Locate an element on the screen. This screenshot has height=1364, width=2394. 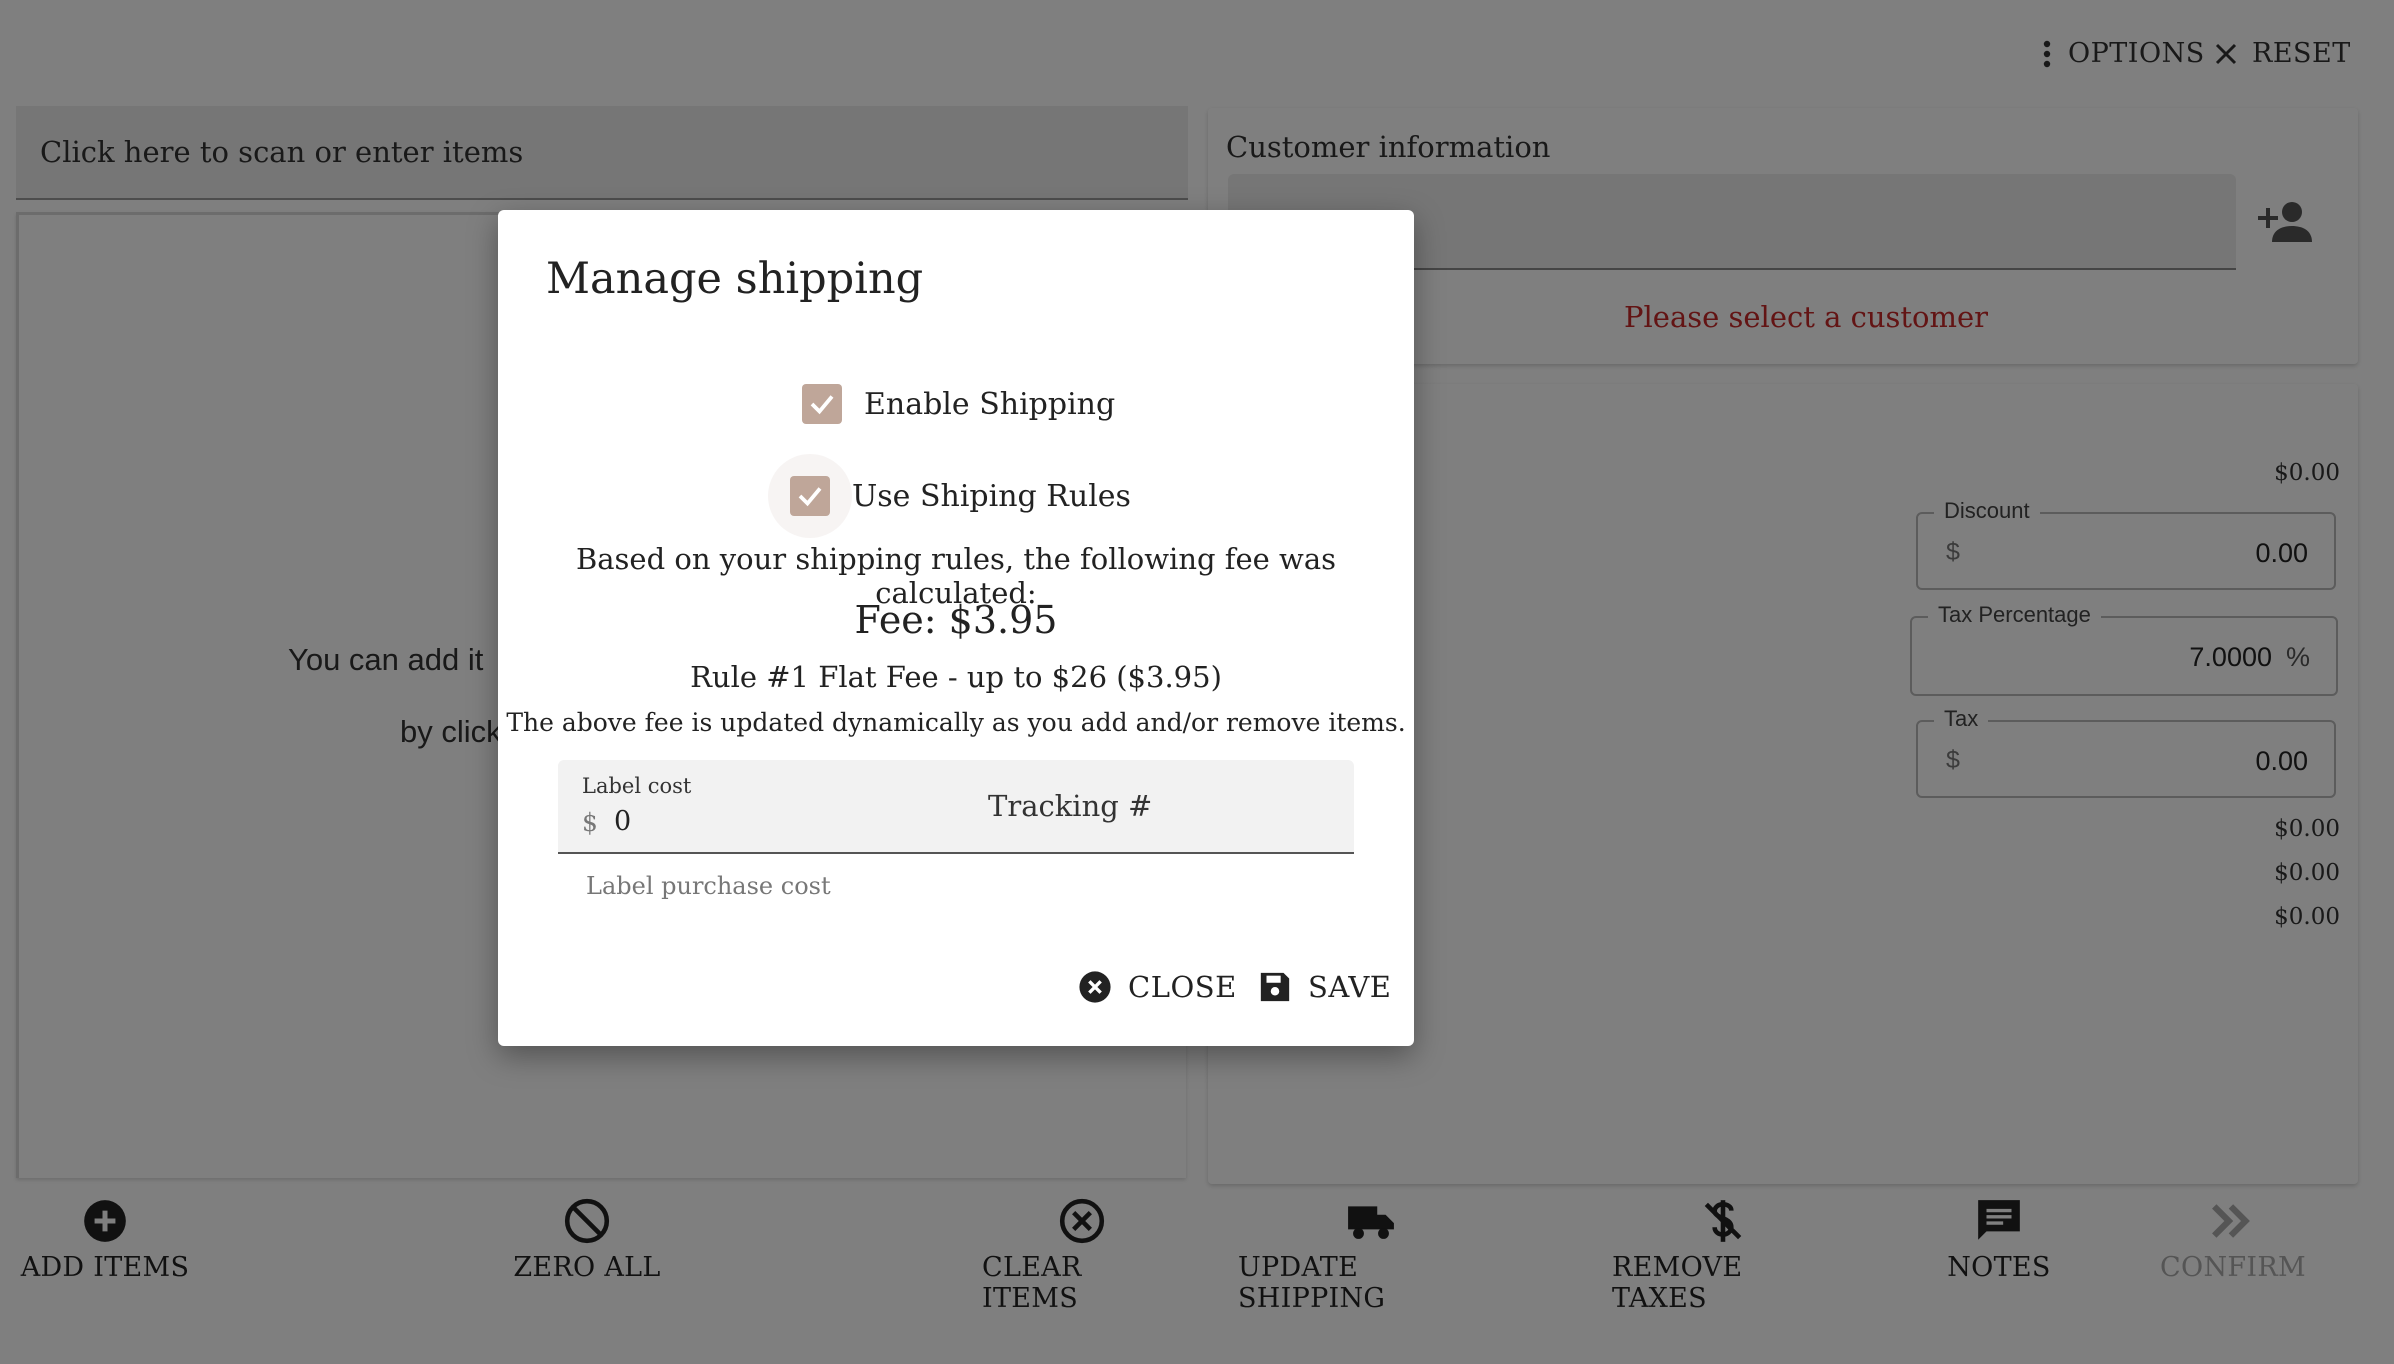
use-rules-checkbox is located at coordinates (810, 496).